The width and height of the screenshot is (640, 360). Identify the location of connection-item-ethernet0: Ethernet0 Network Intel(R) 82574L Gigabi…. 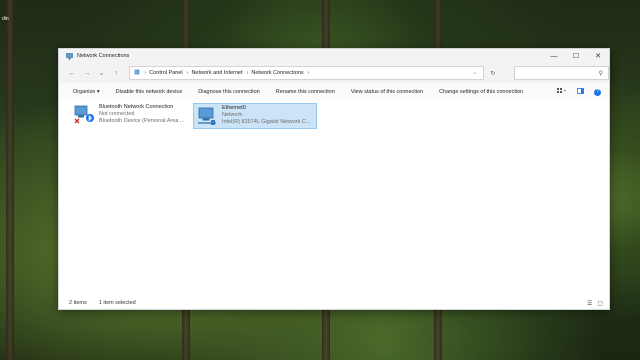
(255, 116).